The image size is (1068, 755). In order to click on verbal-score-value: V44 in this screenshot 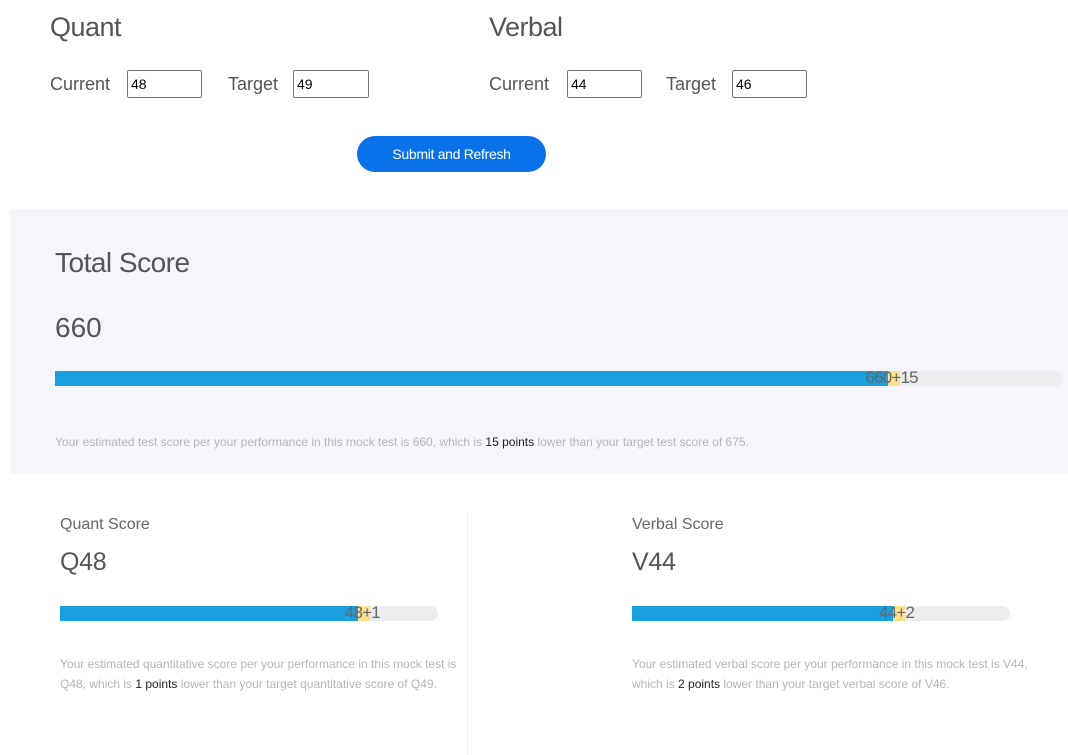, I will do `click(654, 562)`.